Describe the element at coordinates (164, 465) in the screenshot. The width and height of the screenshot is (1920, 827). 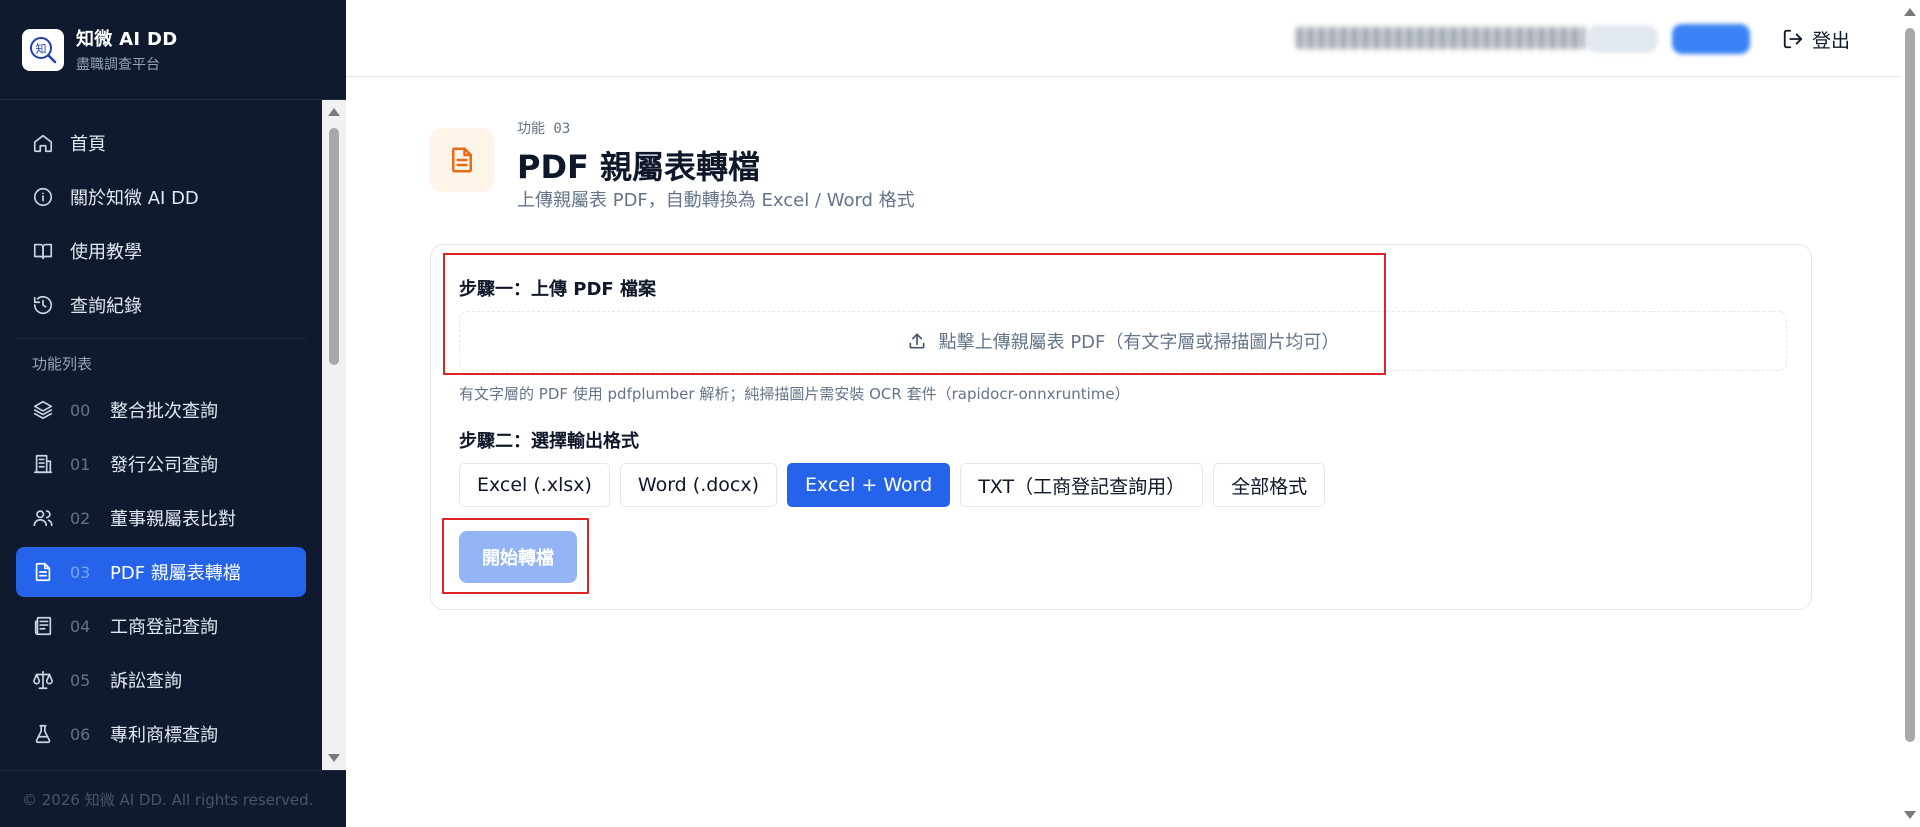
I see `sidebar-item-label: 發行公司查詢` at that location.